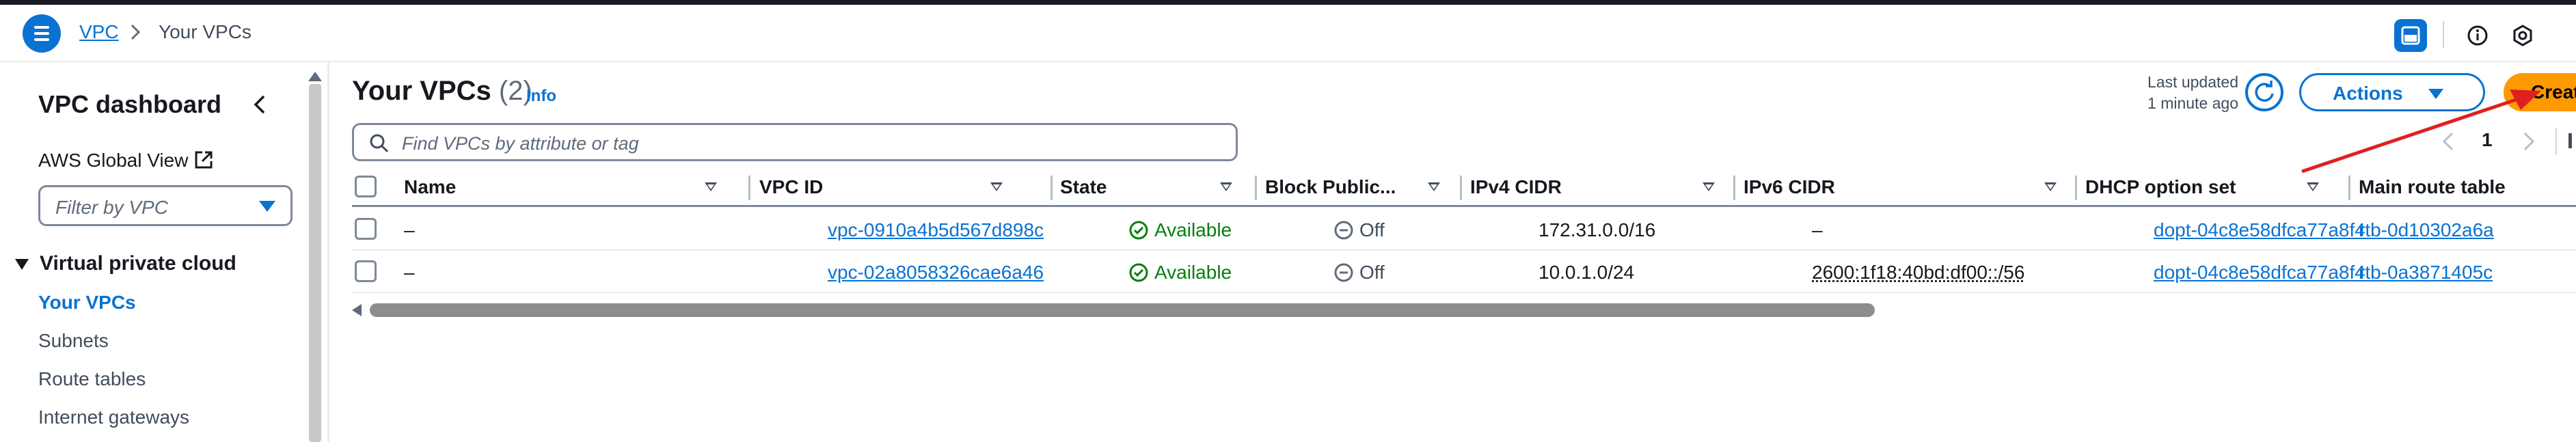 Image resolution: width=2576 pixels, height=442 pixels. I want to click on sidebar-item-subnets: Subnets, so click(74, 341).